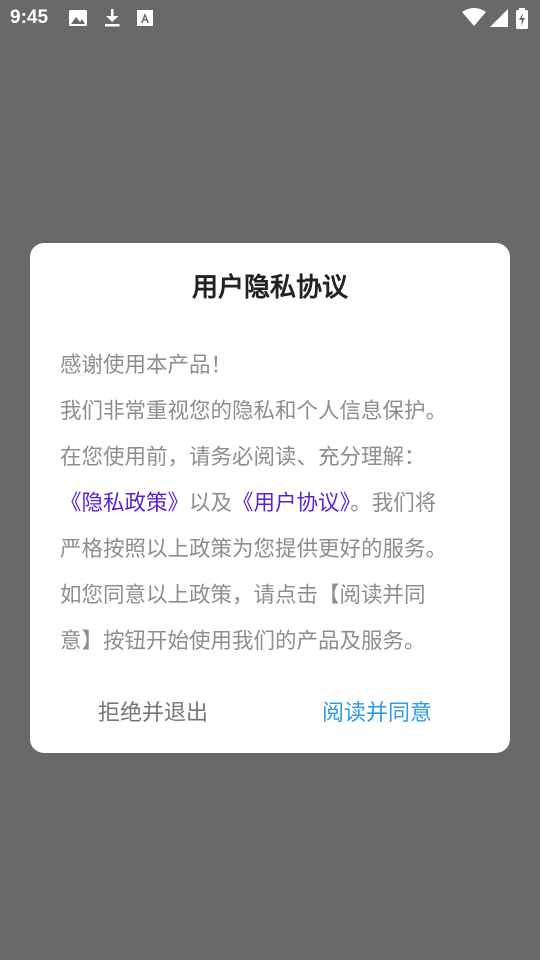 The image size is (540, 960). Describe the element at coordinates (499, 18) in the screenshot. I see `signal-icon` at that location.